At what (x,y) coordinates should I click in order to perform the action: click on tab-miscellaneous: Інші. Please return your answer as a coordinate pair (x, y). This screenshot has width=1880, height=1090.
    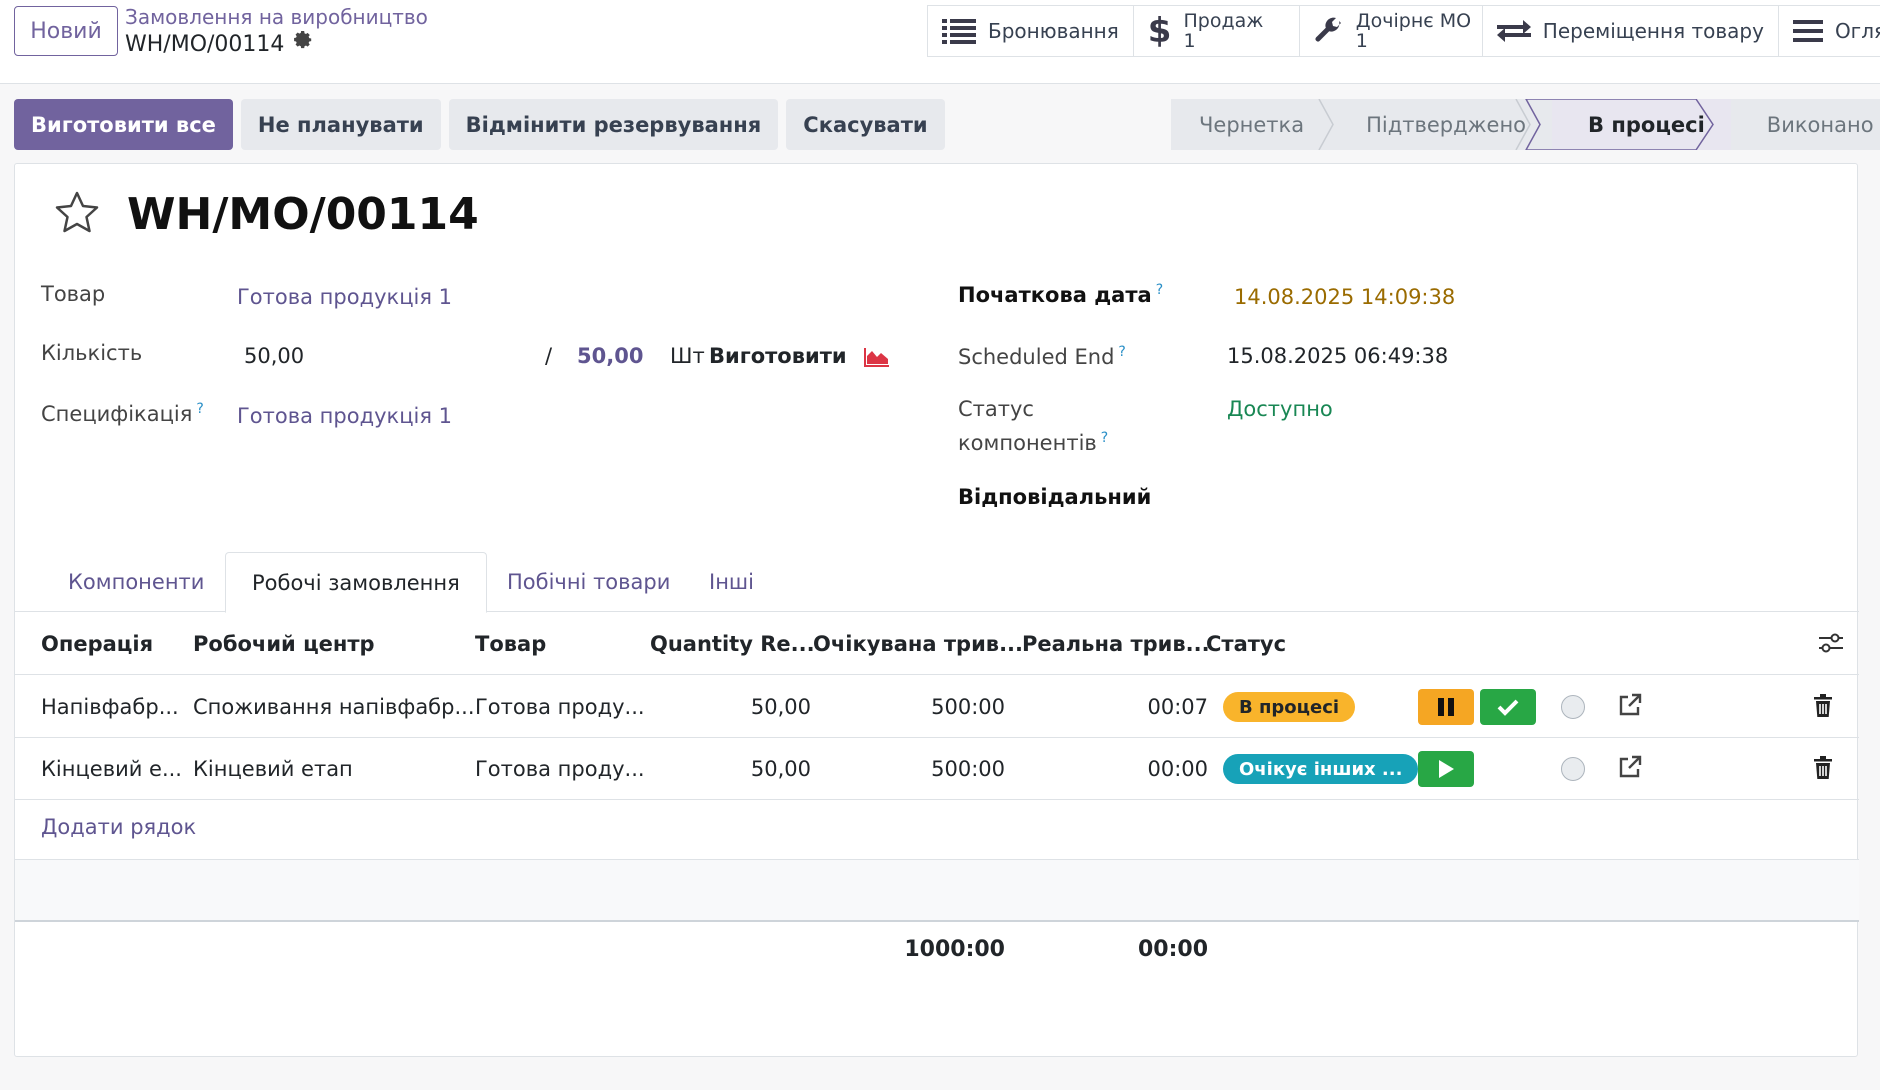
    Looking at the image, I should click on (731, 582).